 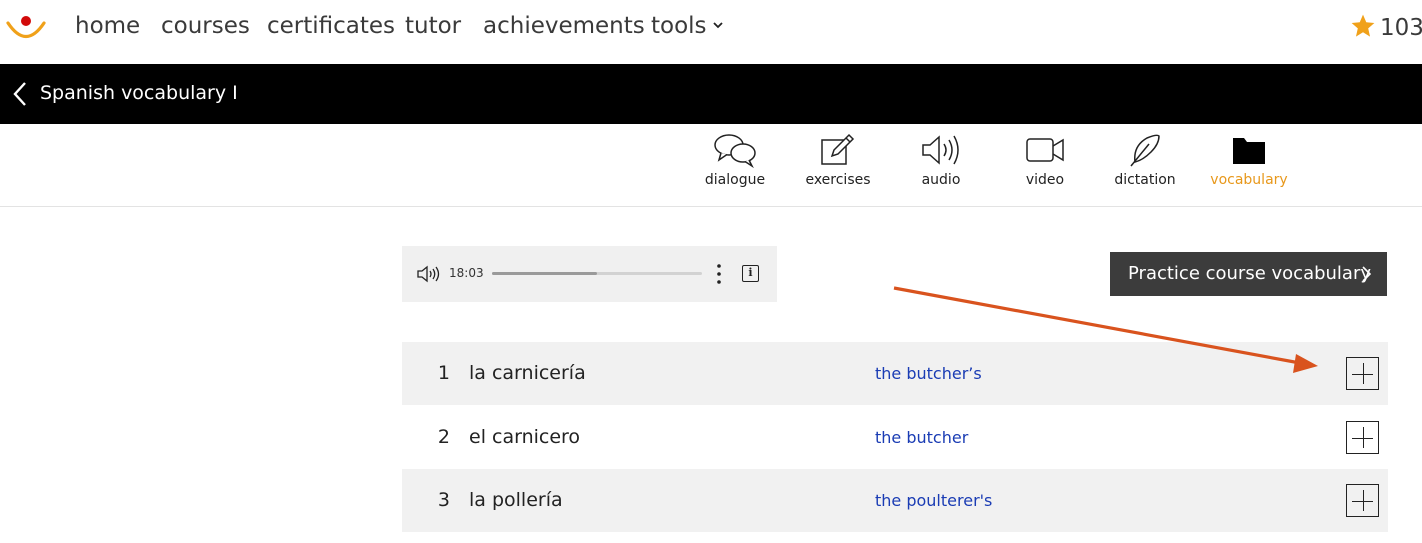 What do you see at coordinates (466, 273) in the screenshot?
I see `audio-time: 18:03` at bounding box center [466, 273].